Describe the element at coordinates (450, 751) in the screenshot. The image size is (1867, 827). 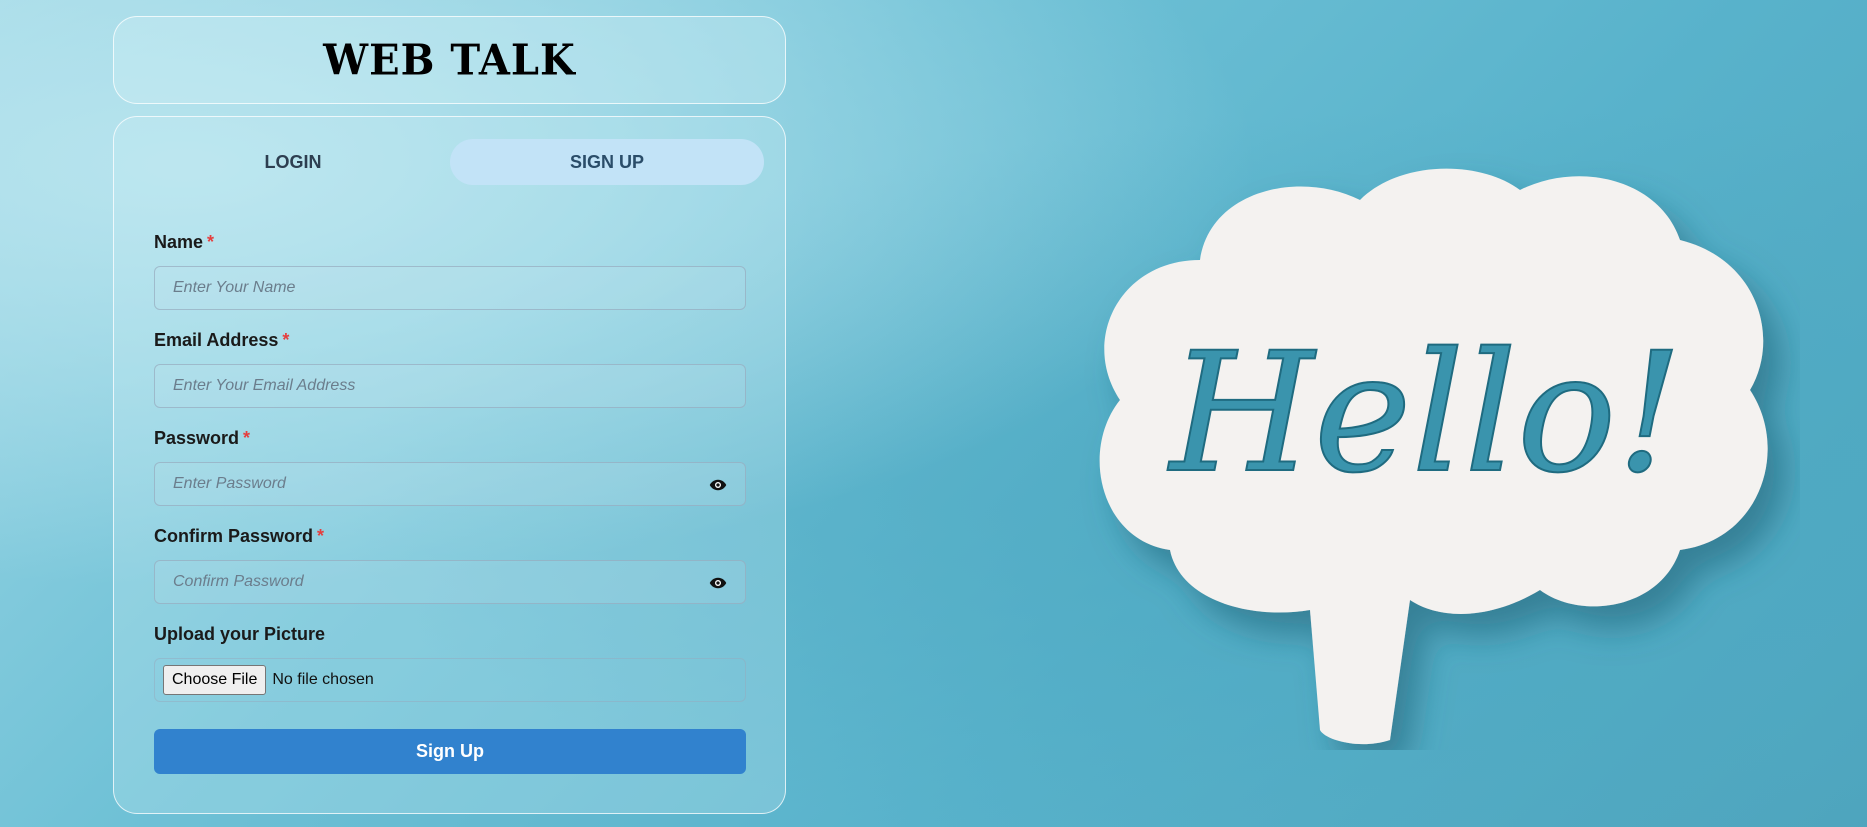
I see `sign-up-button: Sign Up` at that location.